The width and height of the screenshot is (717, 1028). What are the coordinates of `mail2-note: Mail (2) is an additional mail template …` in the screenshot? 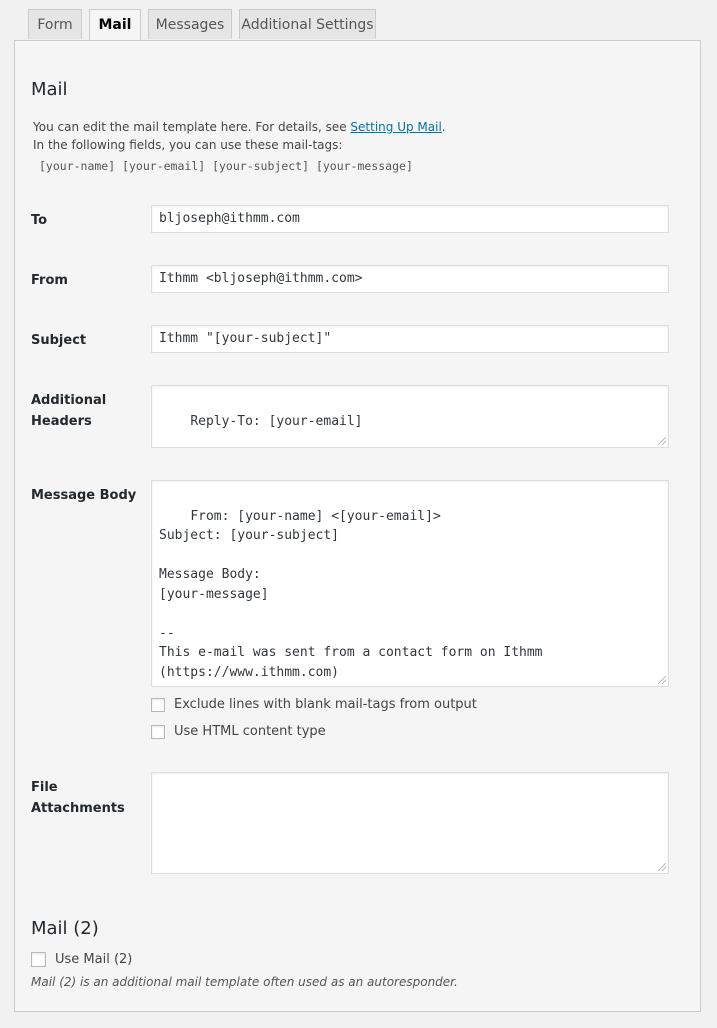 It's located at (244, 982).